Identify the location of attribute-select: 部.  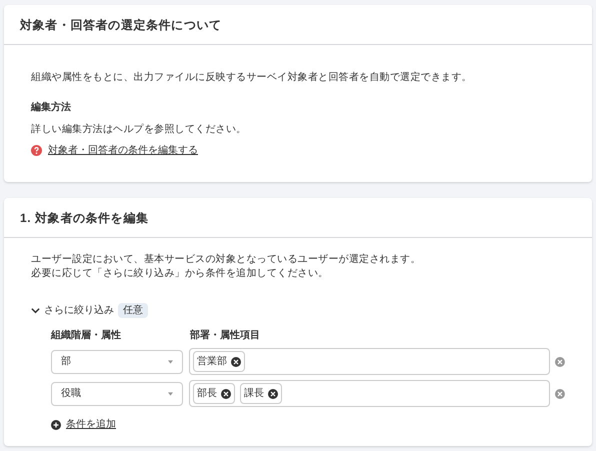
(117, 362).